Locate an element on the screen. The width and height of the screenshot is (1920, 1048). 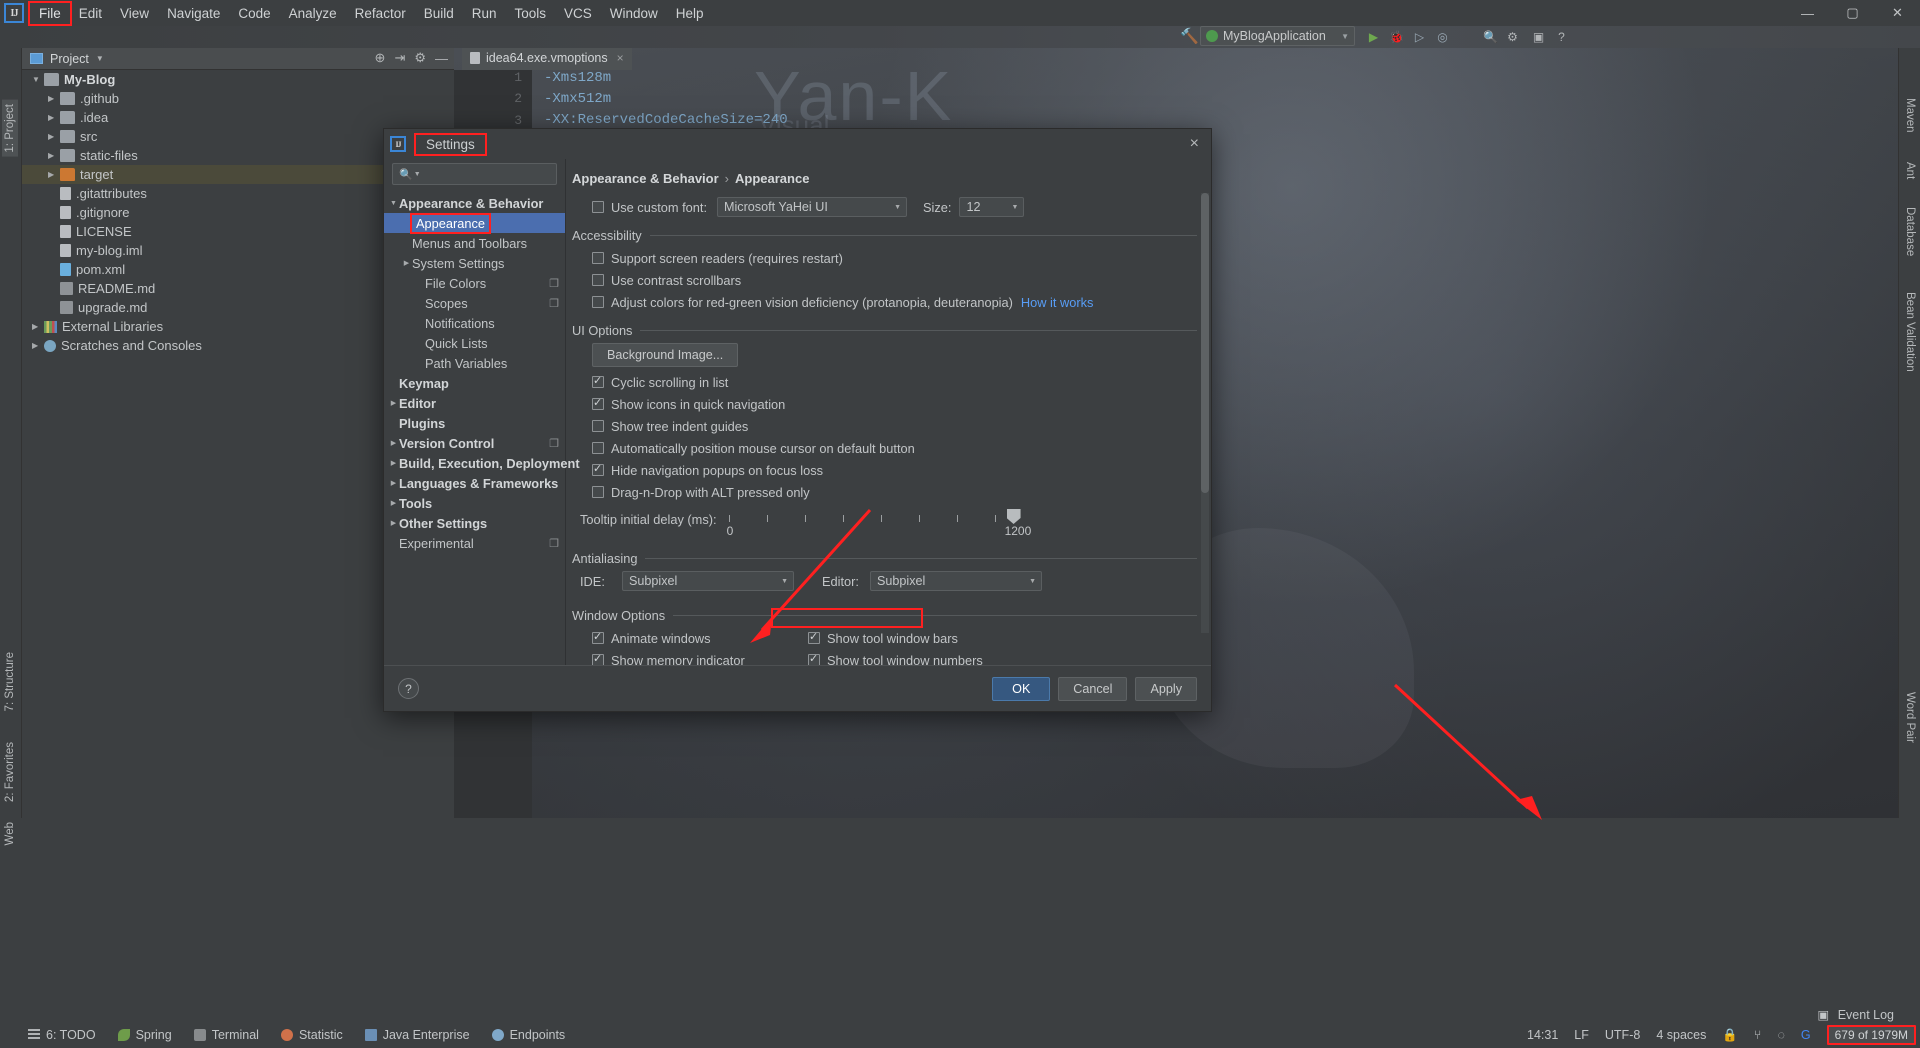
window-option-row: Show tool window bars is located at coordinates (933, 638).